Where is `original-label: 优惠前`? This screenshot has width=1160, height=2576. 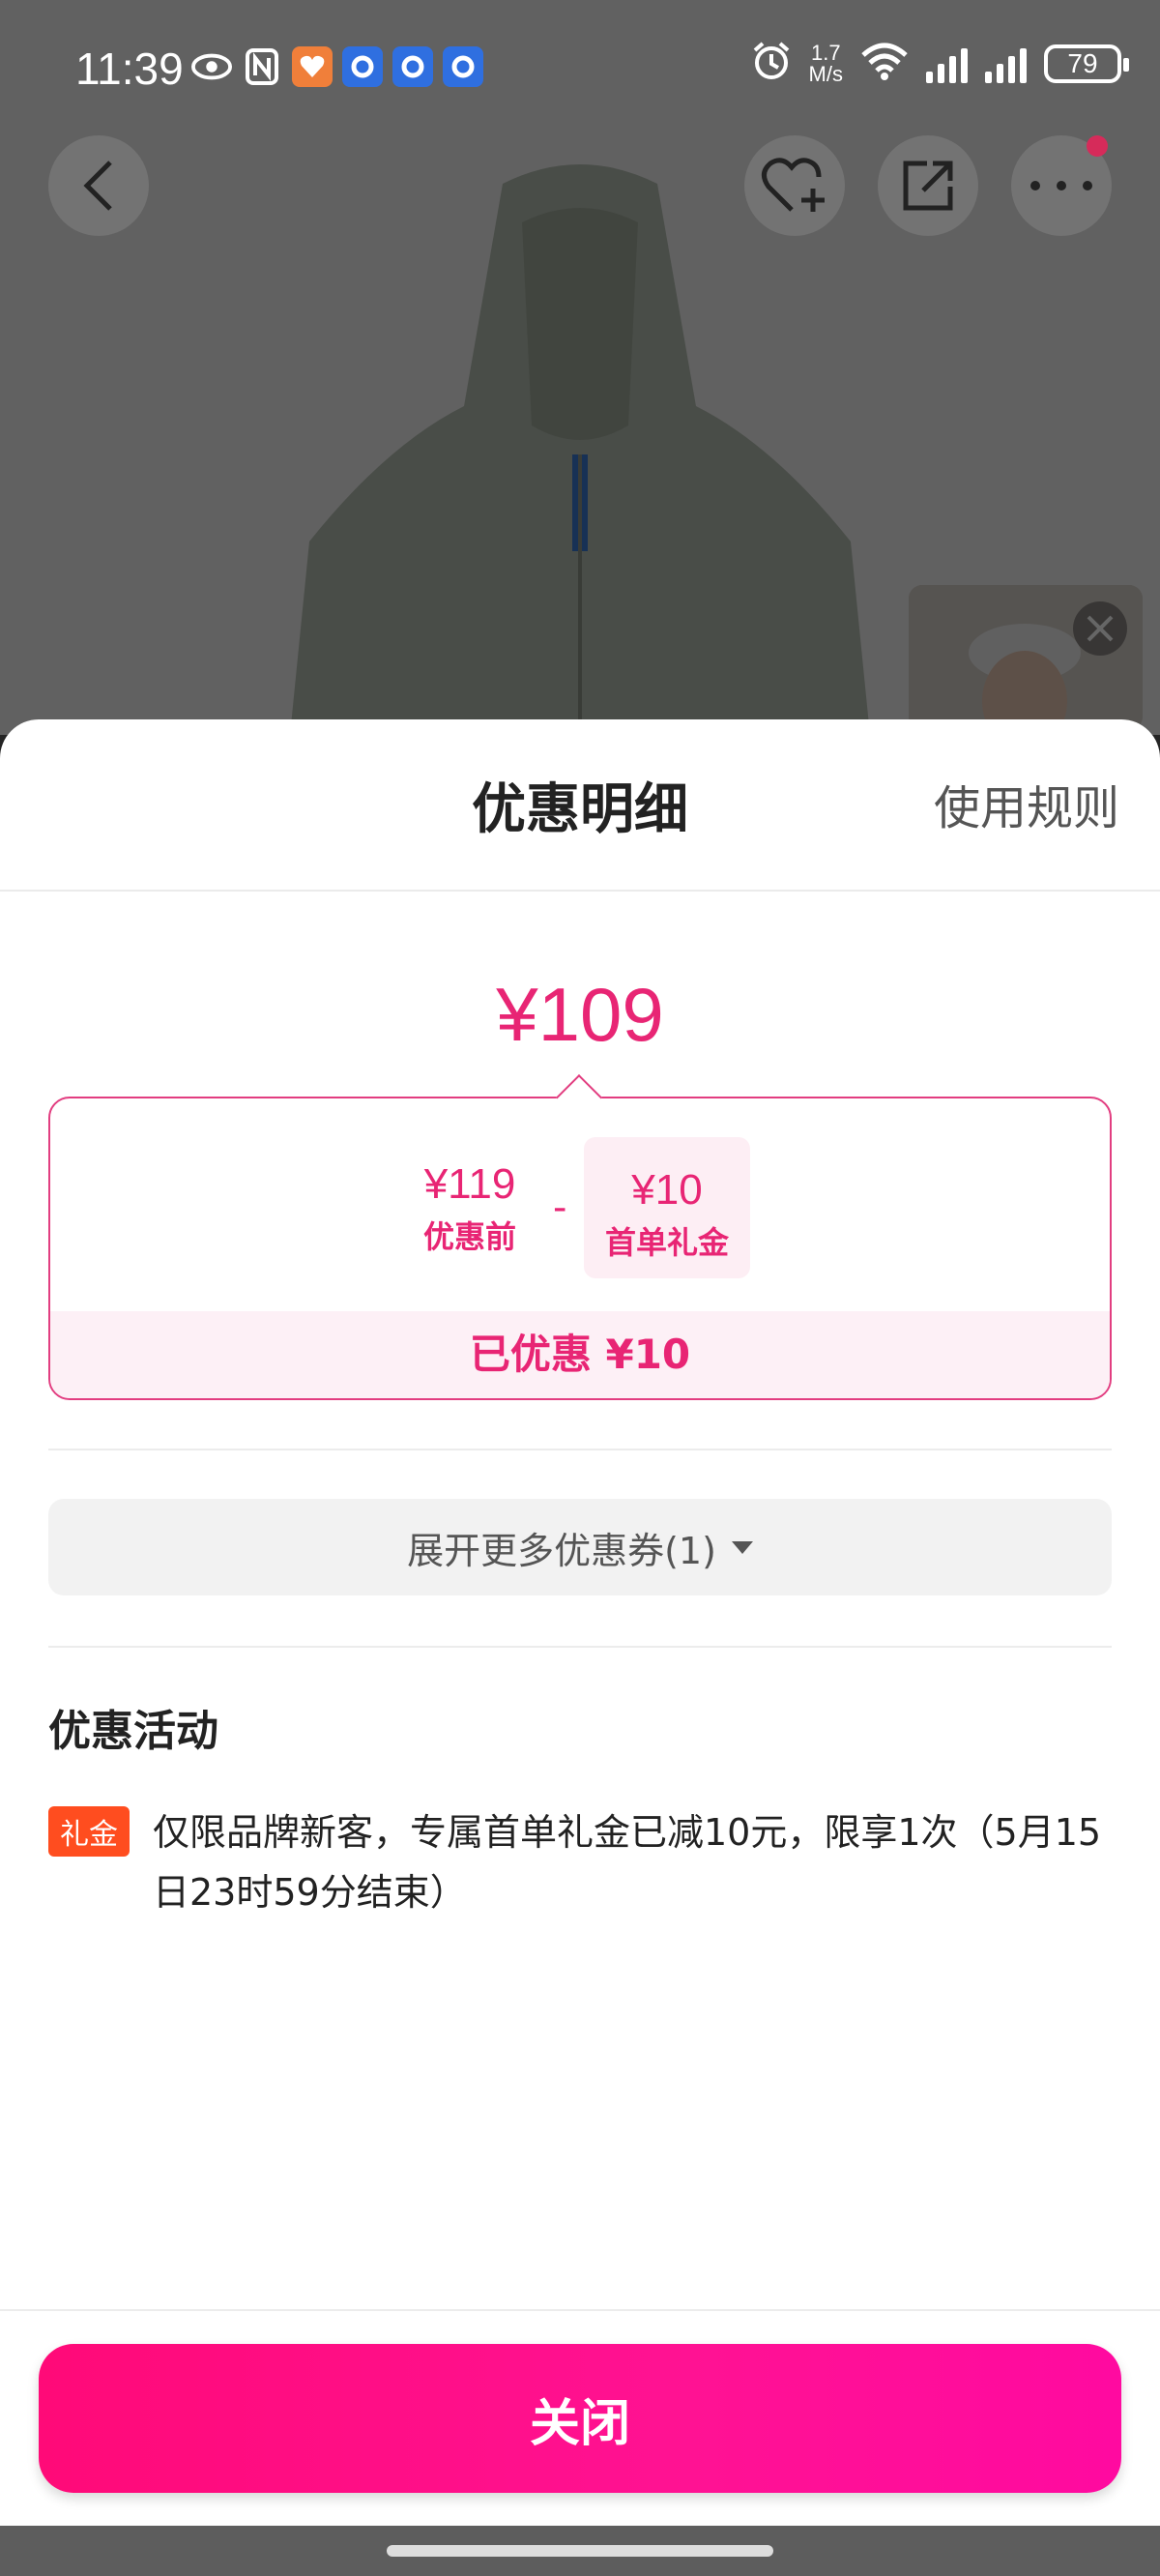
original-label: 优惠前 is located at coordinates (470, 1236).